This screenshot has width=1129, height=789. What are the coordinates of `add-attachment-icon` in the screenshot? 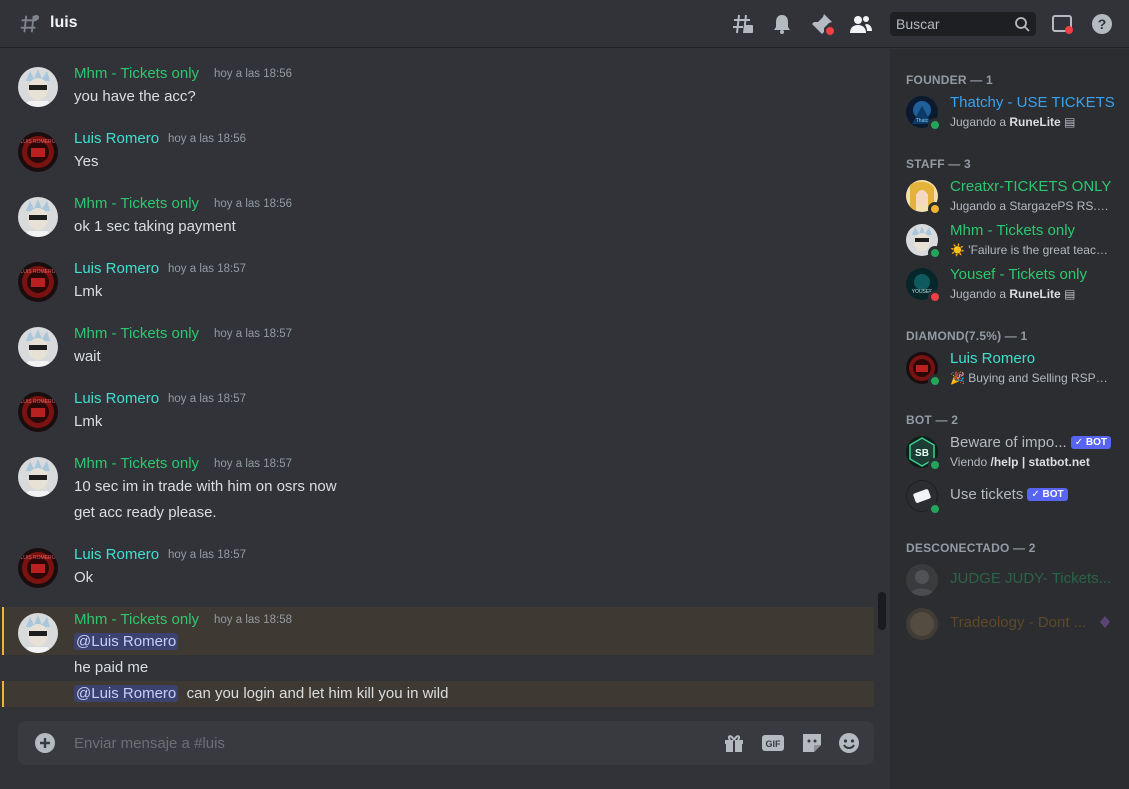 It's located at (45, 743).